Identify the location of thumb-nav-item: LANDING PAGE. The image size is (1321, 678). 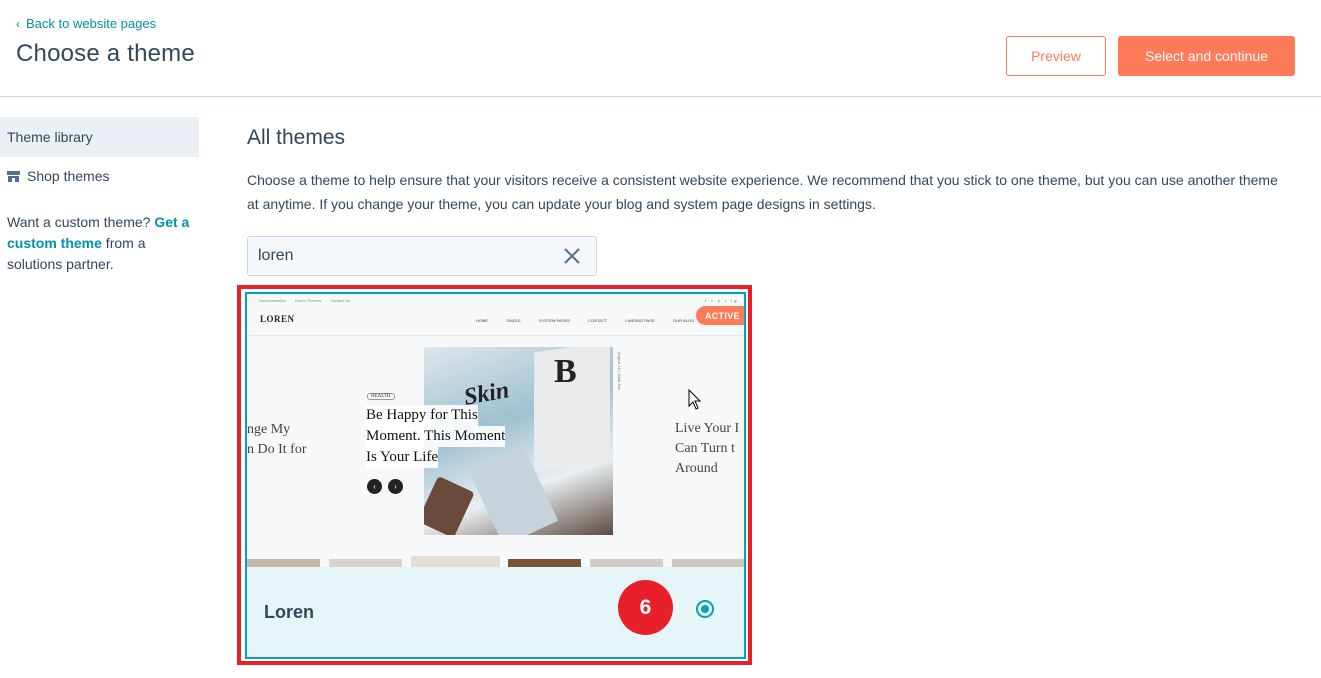
(640, 320).